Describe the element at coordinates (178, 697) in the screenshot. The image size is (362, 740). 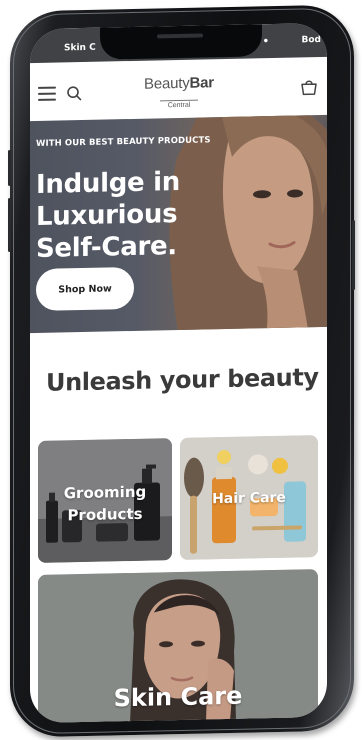
I see `category-label: Skin Care` at that location.